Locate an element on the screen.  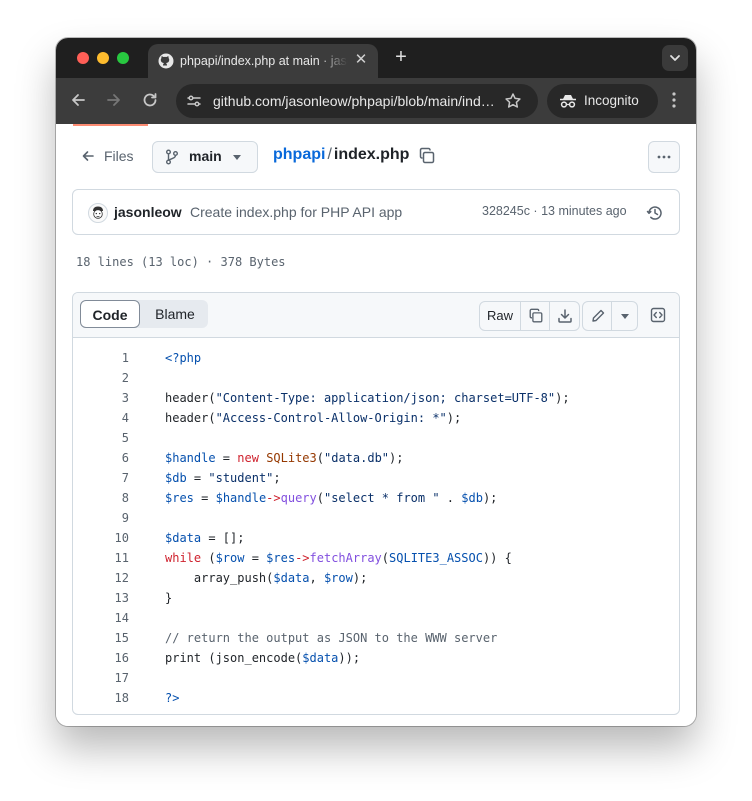
line-number: 4 is located at coordinates (101, 418).